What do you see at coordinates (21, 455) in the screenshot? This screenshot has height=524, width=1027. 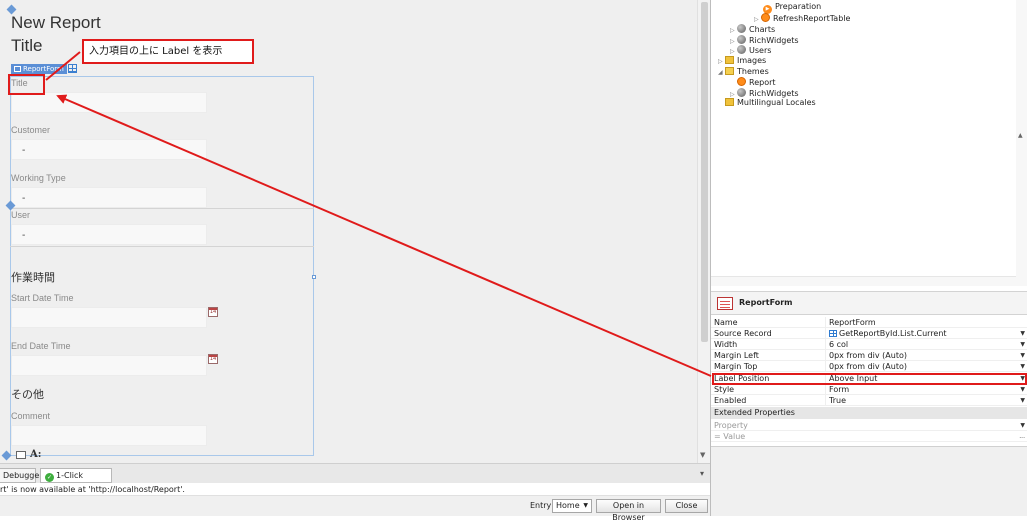 I see `container-icon` at bounding box center [21, 455].